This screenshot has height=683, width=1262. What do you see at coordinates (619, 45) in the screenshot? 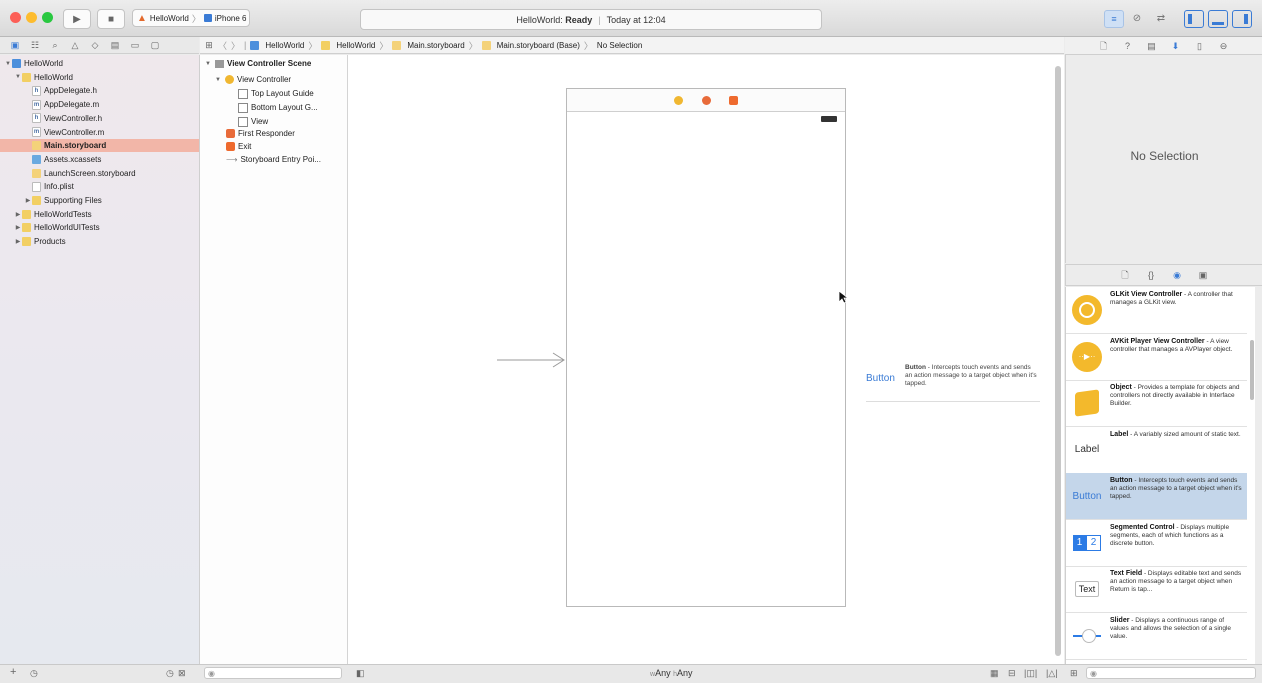
I see `breadcrumb-selection: No Selection` at bounding box center [619, 45].